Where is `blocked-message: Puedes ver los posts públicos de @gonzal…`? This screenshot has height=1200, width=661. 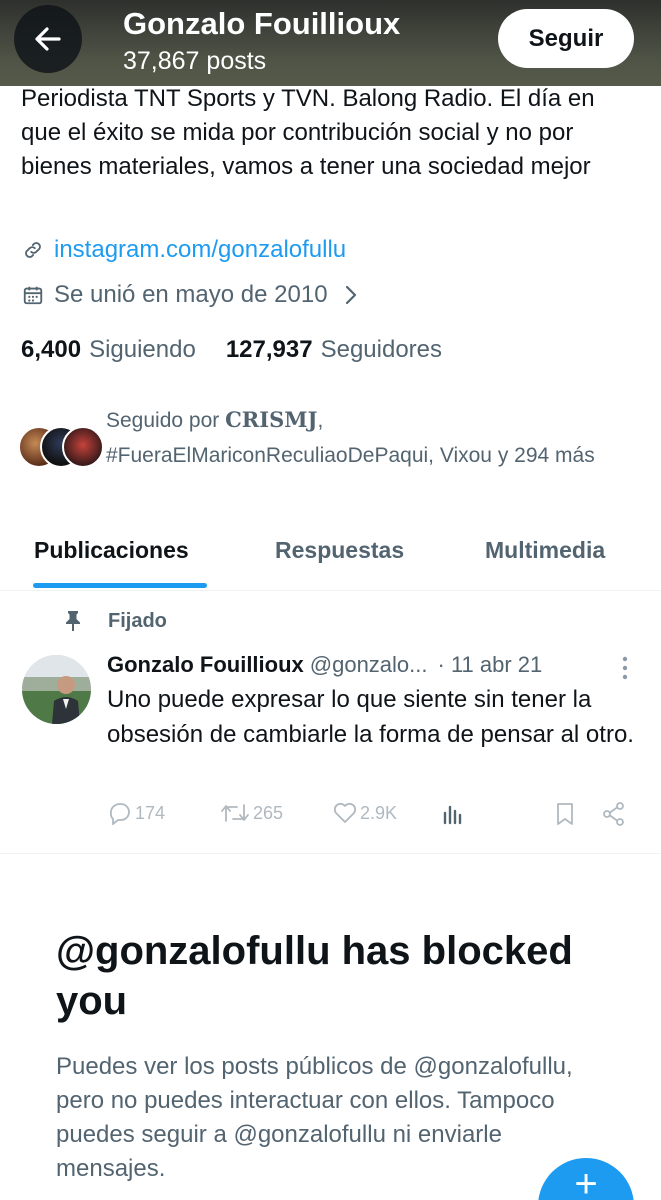
blocked-message: Puedes ver los posts públicos de @gonzal… is located at coordinates (314, 1117).